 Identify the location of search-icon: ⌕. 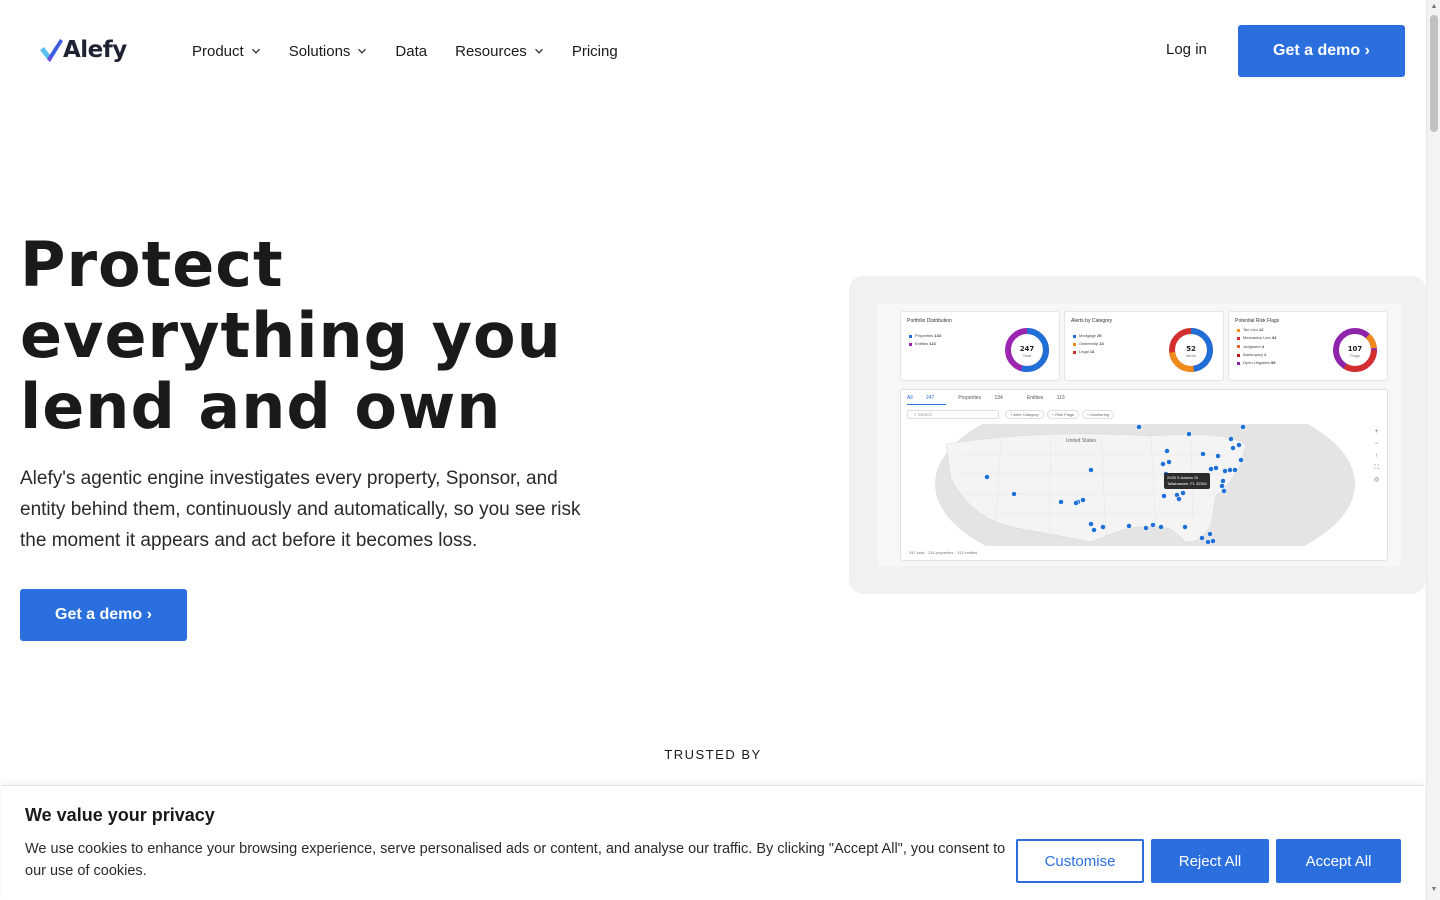
(915, 414).